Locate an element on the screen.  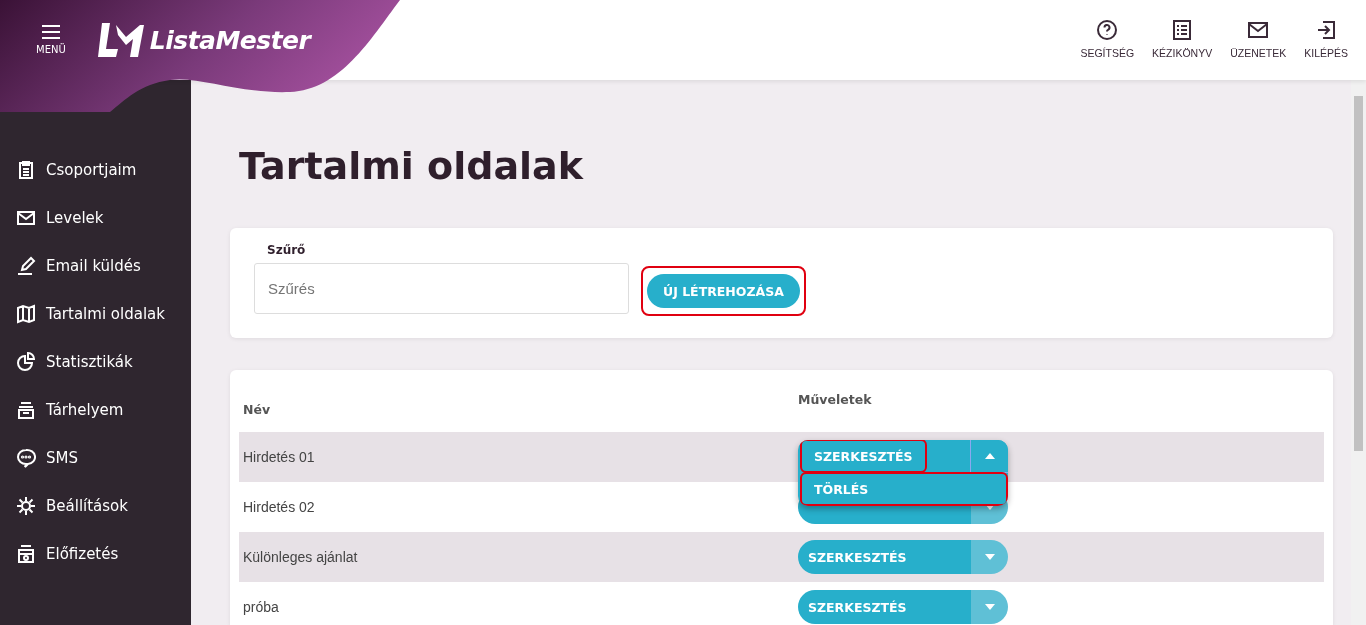
table-cell-text: próba is located at coordinates (261, 607).